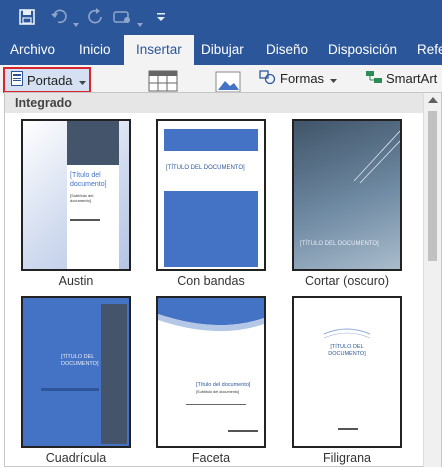  I want to click on cuadricula-title: [TÍTULO DEL DOCUMENTO], so click(80, 360).